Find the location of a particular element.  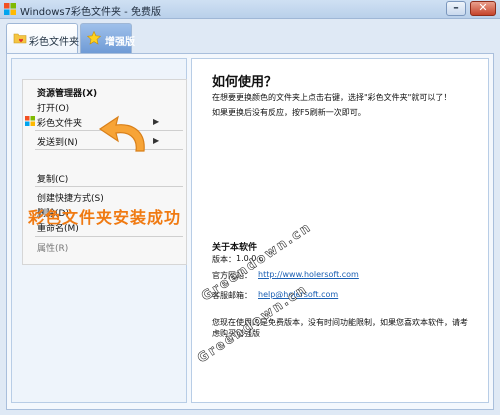

app-icon is located at coordinates (10, 9).